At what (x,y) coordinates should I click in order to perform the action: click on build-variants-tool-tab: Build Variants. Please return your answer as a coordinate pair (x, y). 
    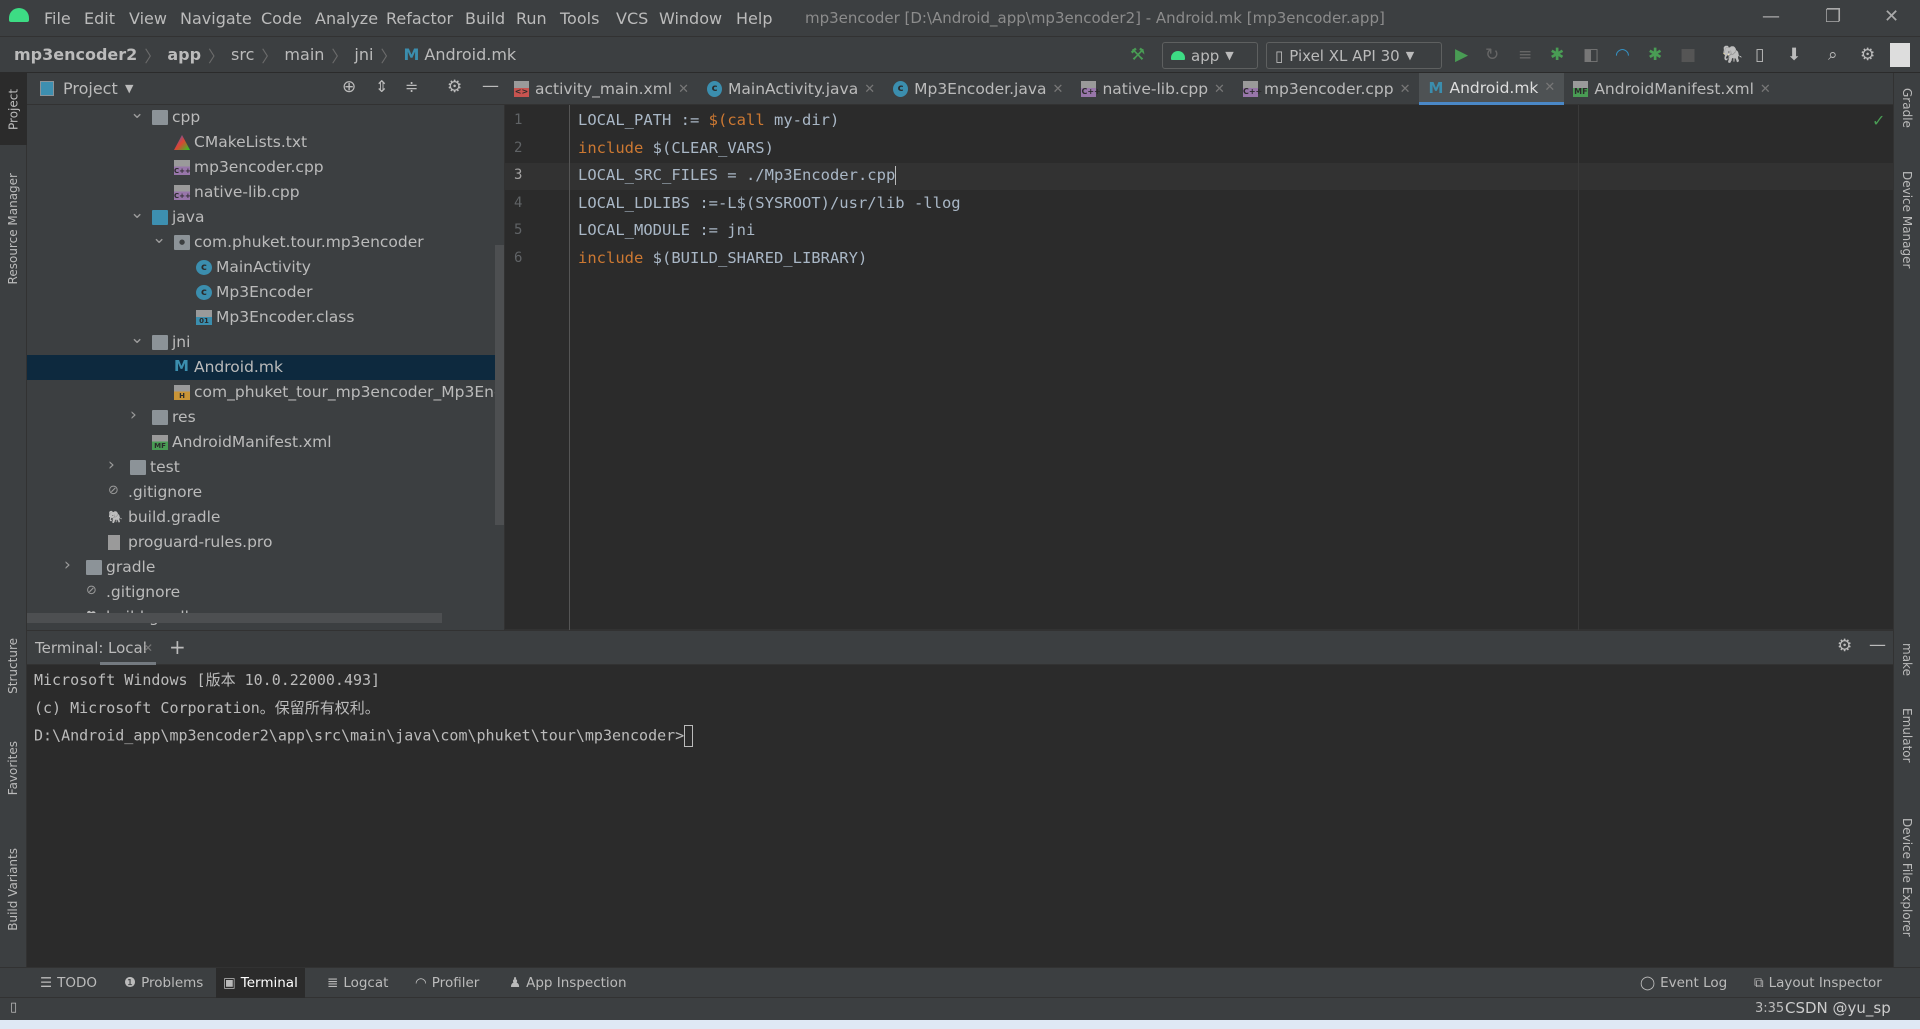
    Looking at the image, I should click on (13, 889).